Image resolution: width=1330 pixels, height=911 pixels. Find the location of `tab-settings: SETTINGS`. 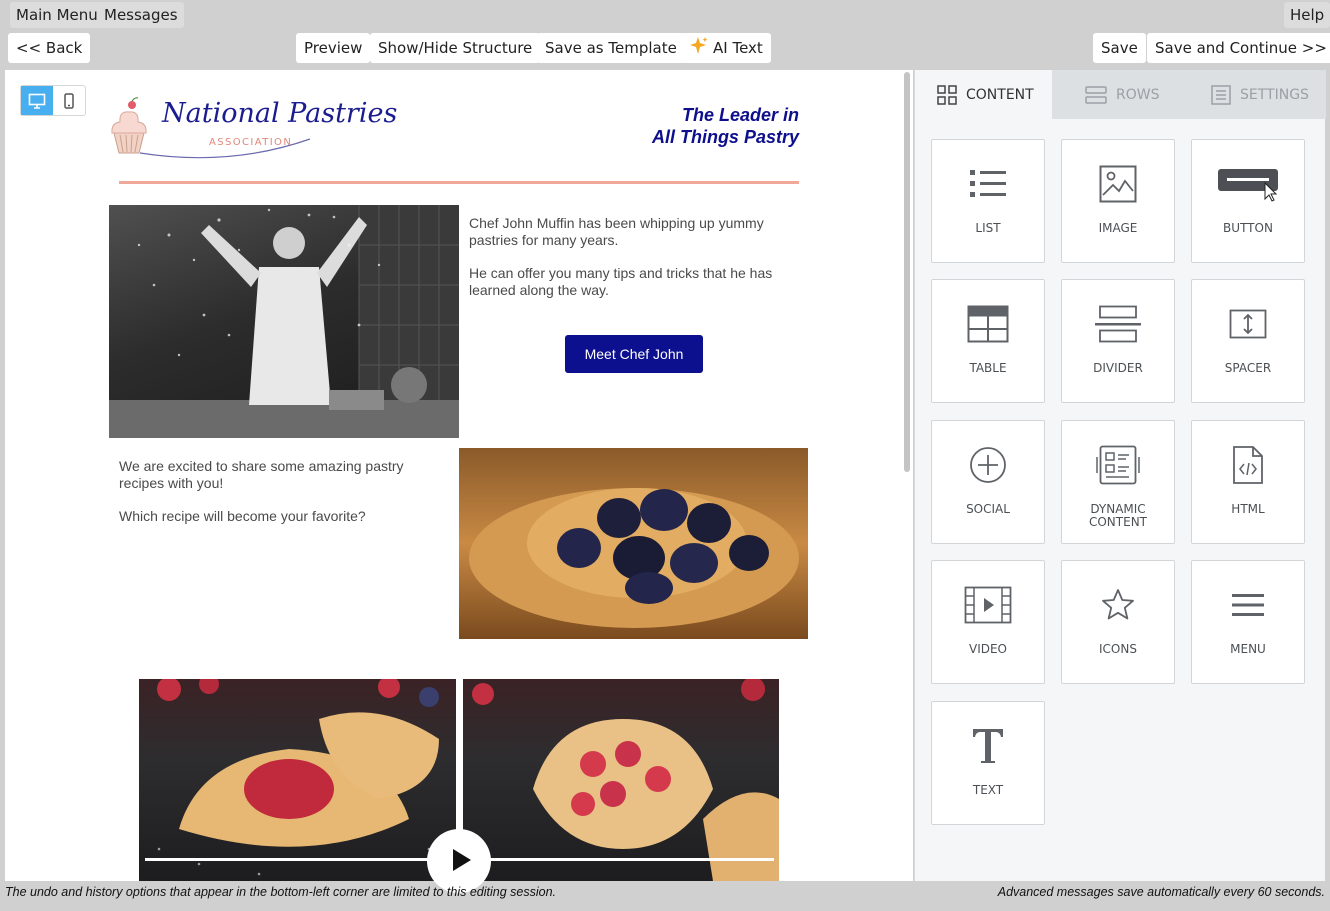

tab-settings: SETTINGS is located at coordinates (1257, 94).